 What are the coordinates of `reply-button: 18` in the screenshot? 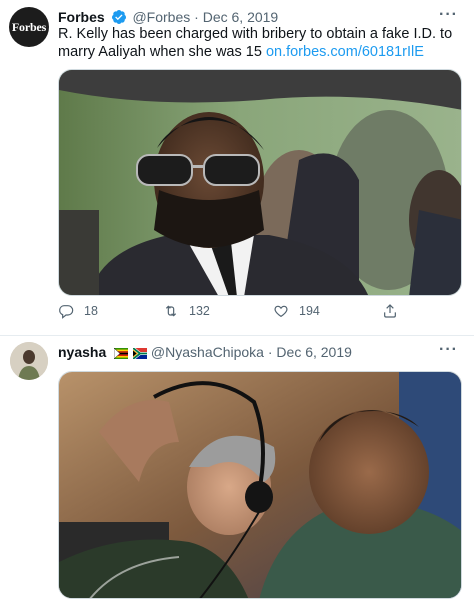 It's located at (78, 311).